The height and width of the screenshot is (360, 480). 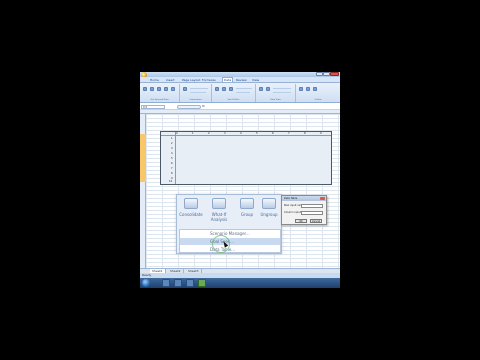 I want to click on sort-az-icon, so click(x=217, y=89).